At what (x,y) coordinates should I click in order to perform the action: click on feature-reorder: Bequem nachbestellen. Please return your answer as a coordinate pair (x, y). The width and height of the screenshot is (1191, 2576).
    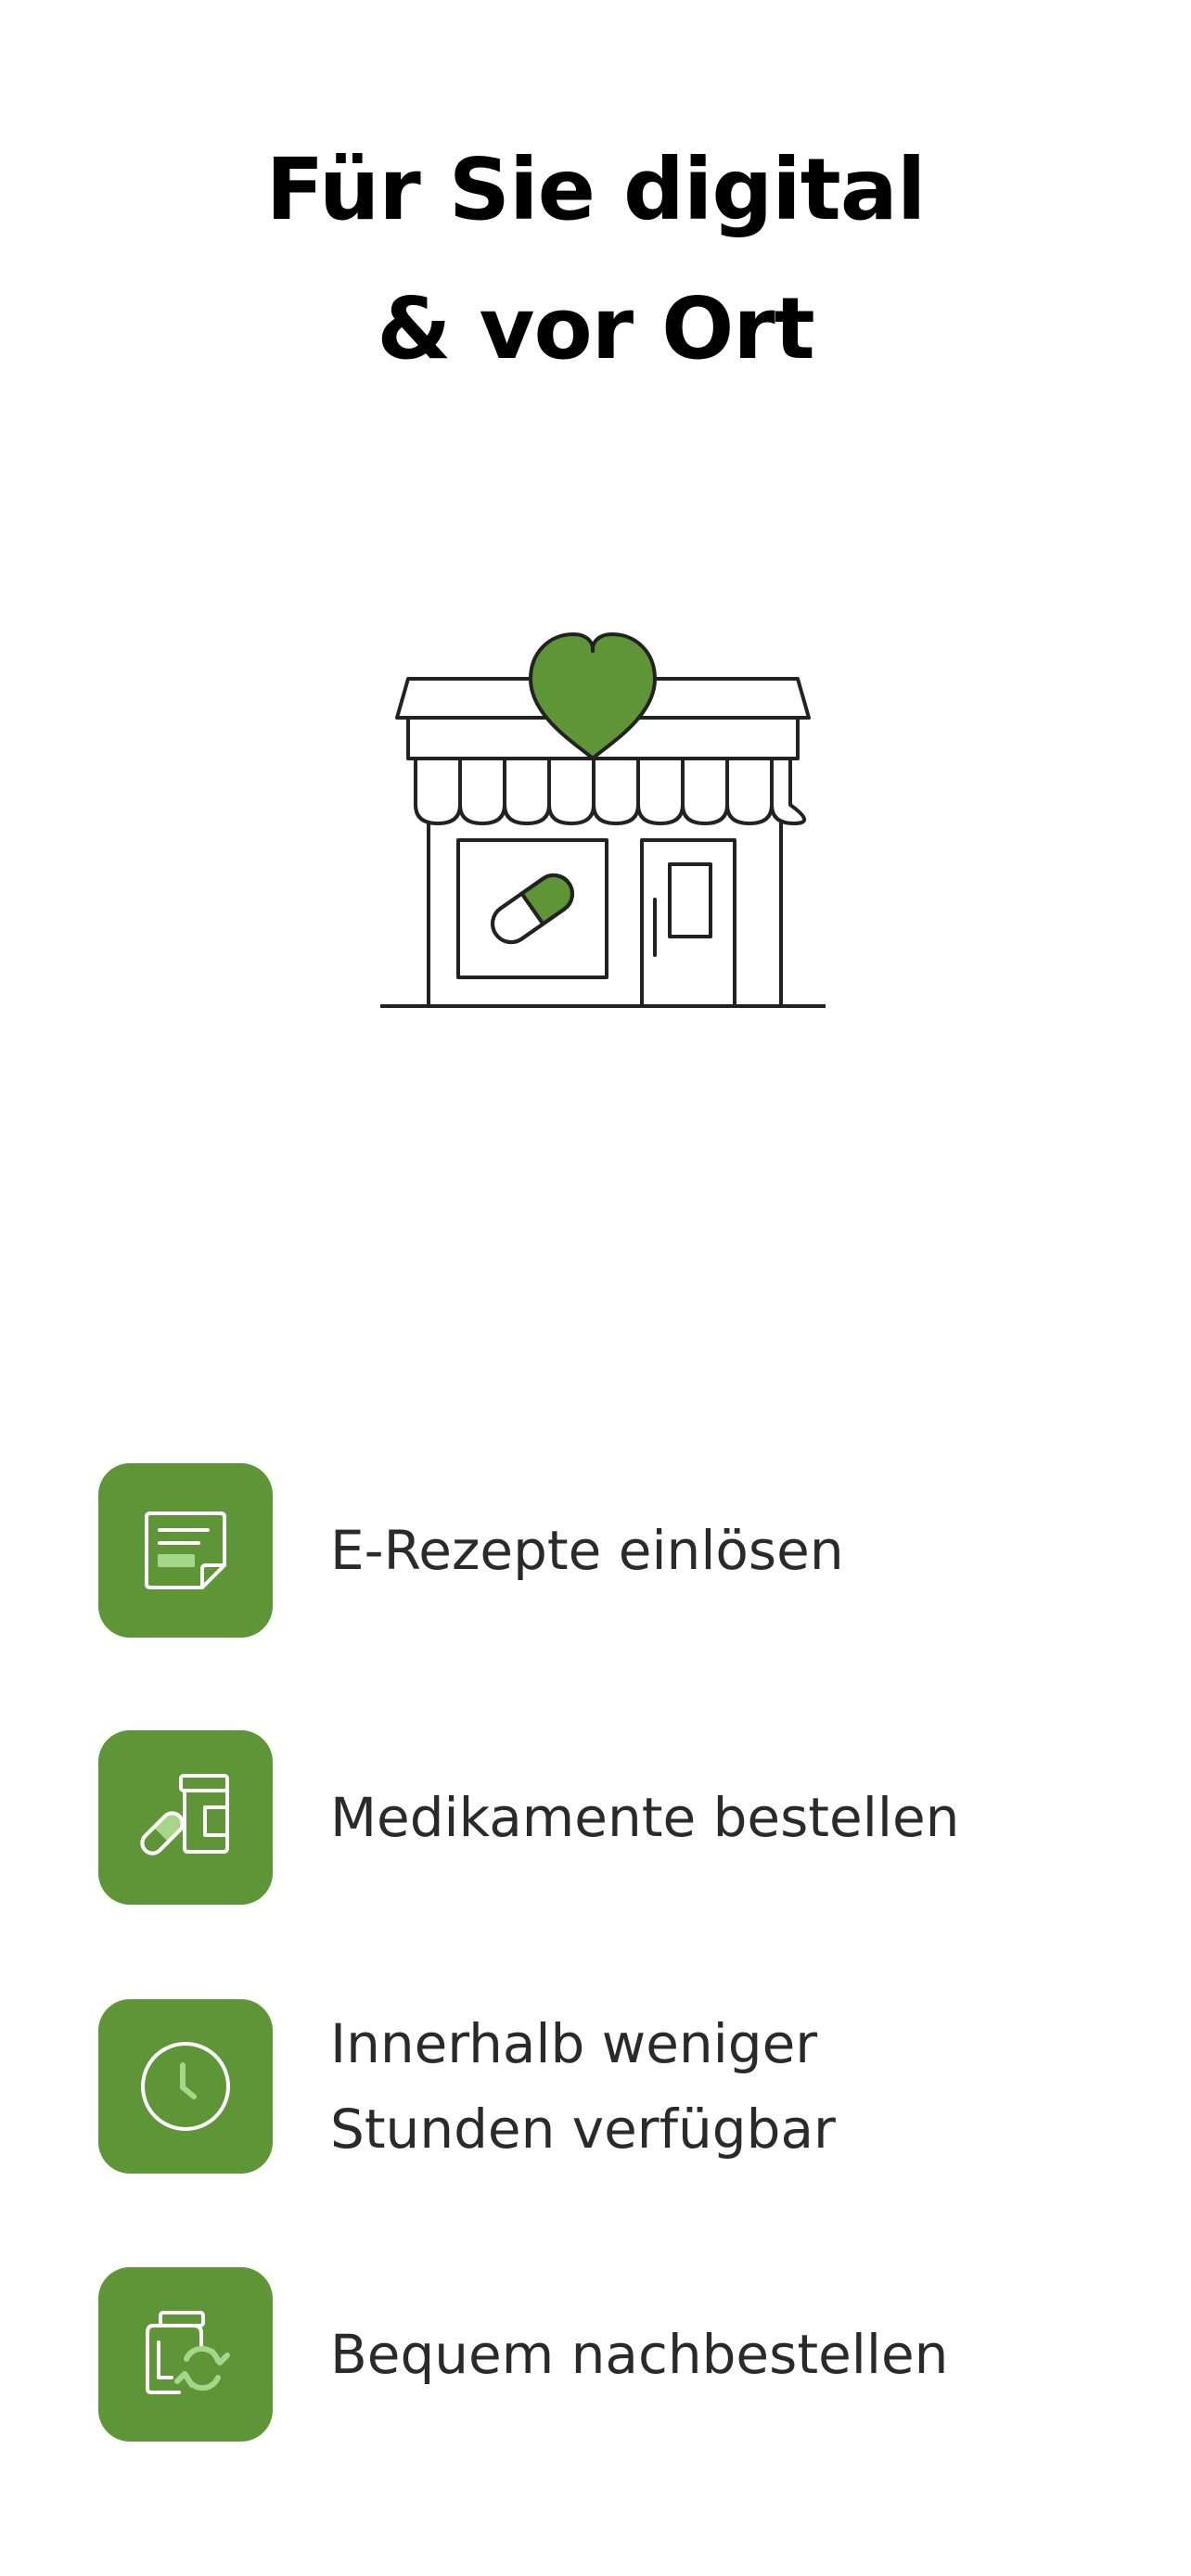
    Looking at the image, I should click on (608, 2354).